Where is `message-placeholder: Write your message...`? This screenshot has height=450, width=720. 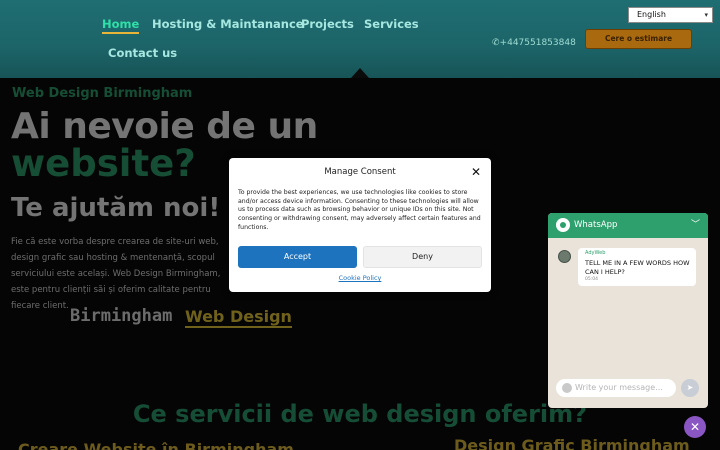 message-placeholder: Write your message... is located at coordinates (619, 387).